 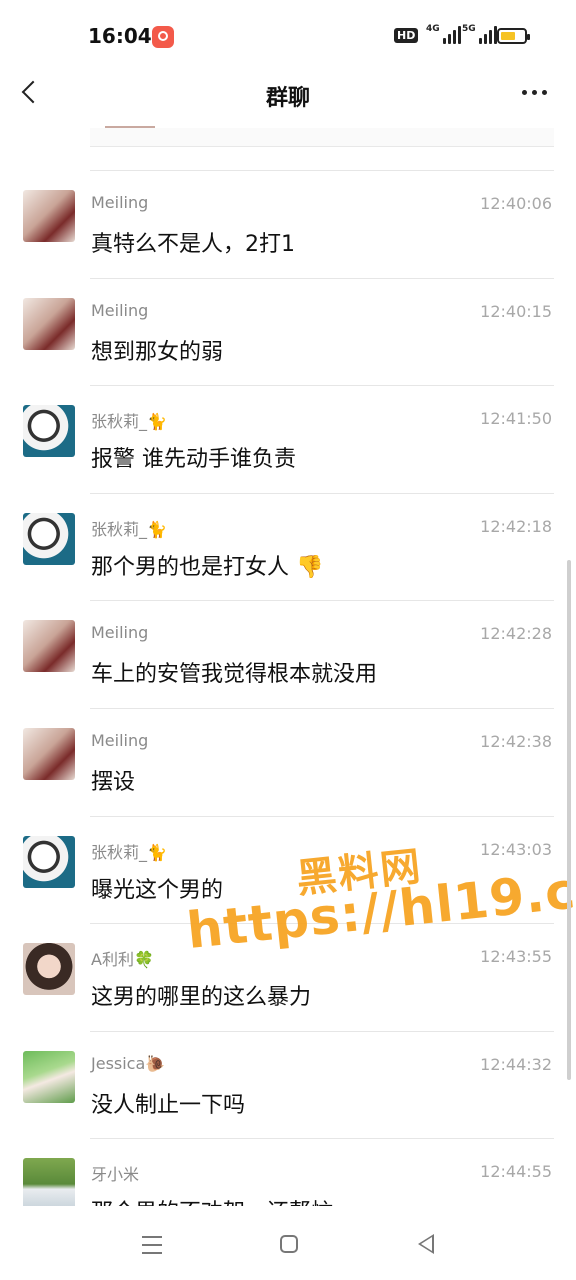 What do you see at coordinates (128, 1063) in the screenshot?
I see `sender-name: Jessica🐌` at bounding box center [128, 1063].